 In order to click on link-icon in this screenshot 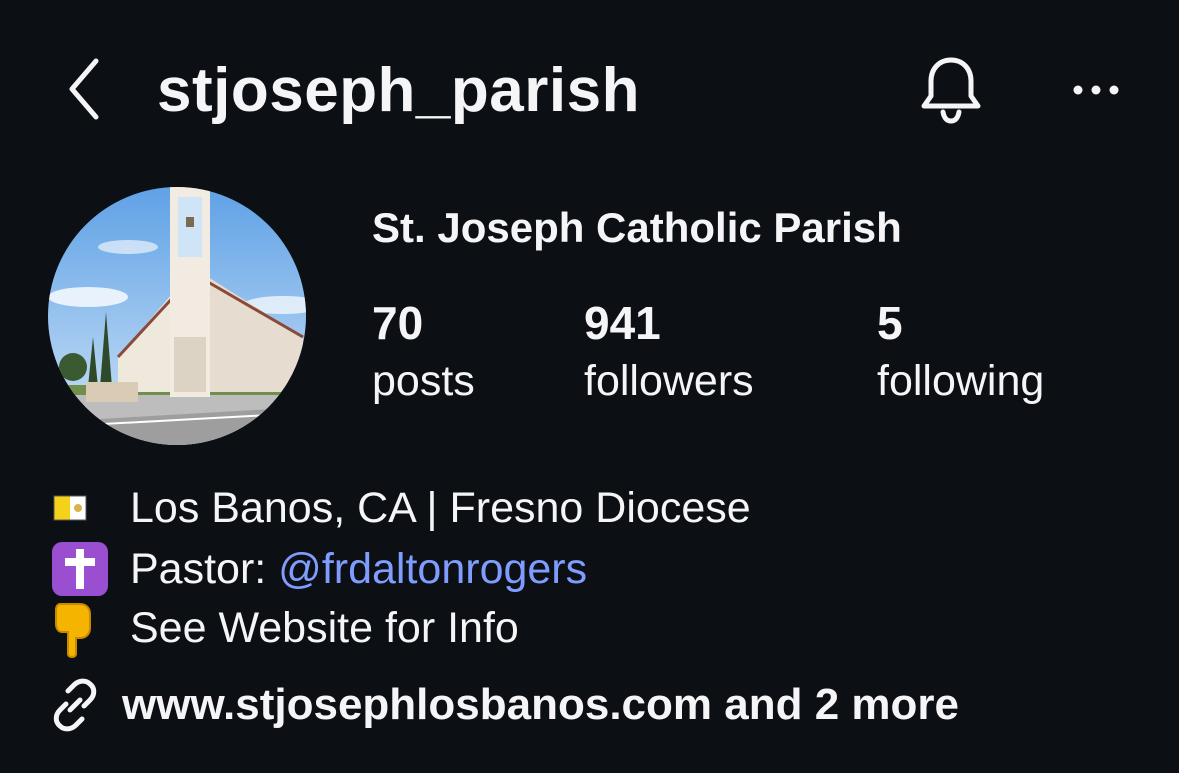, I will do `click(77, 705)`.